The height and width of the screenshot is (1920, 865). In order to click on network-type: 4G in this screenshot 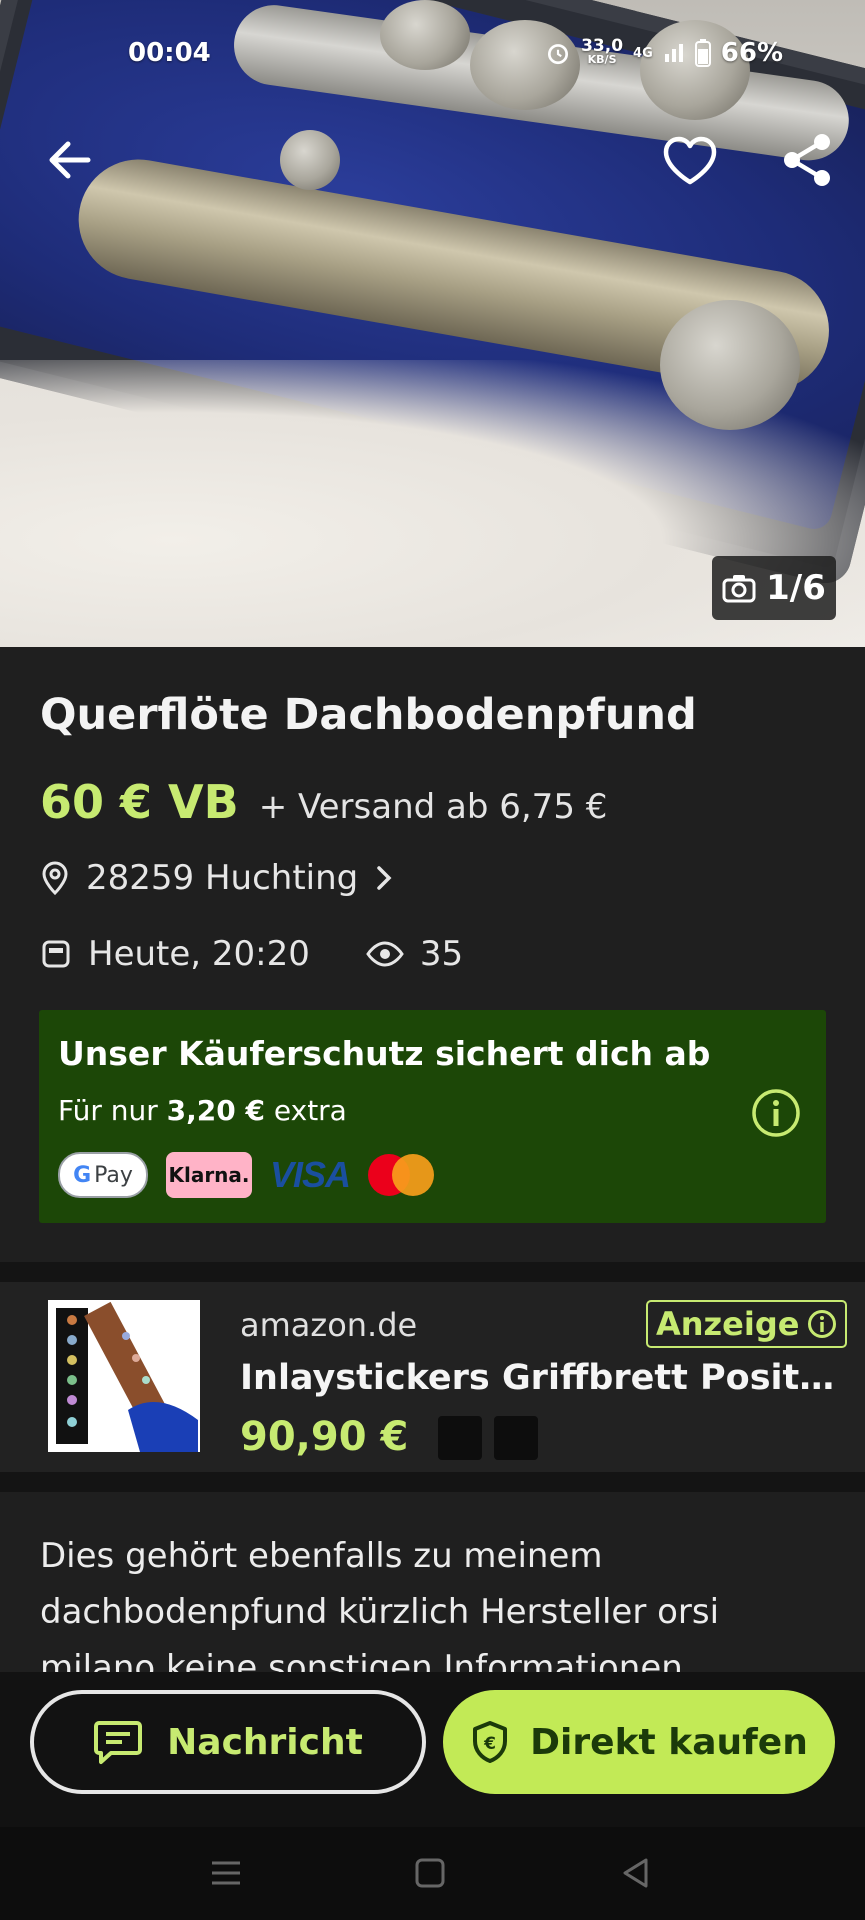, I will do `click(643, 53)`.